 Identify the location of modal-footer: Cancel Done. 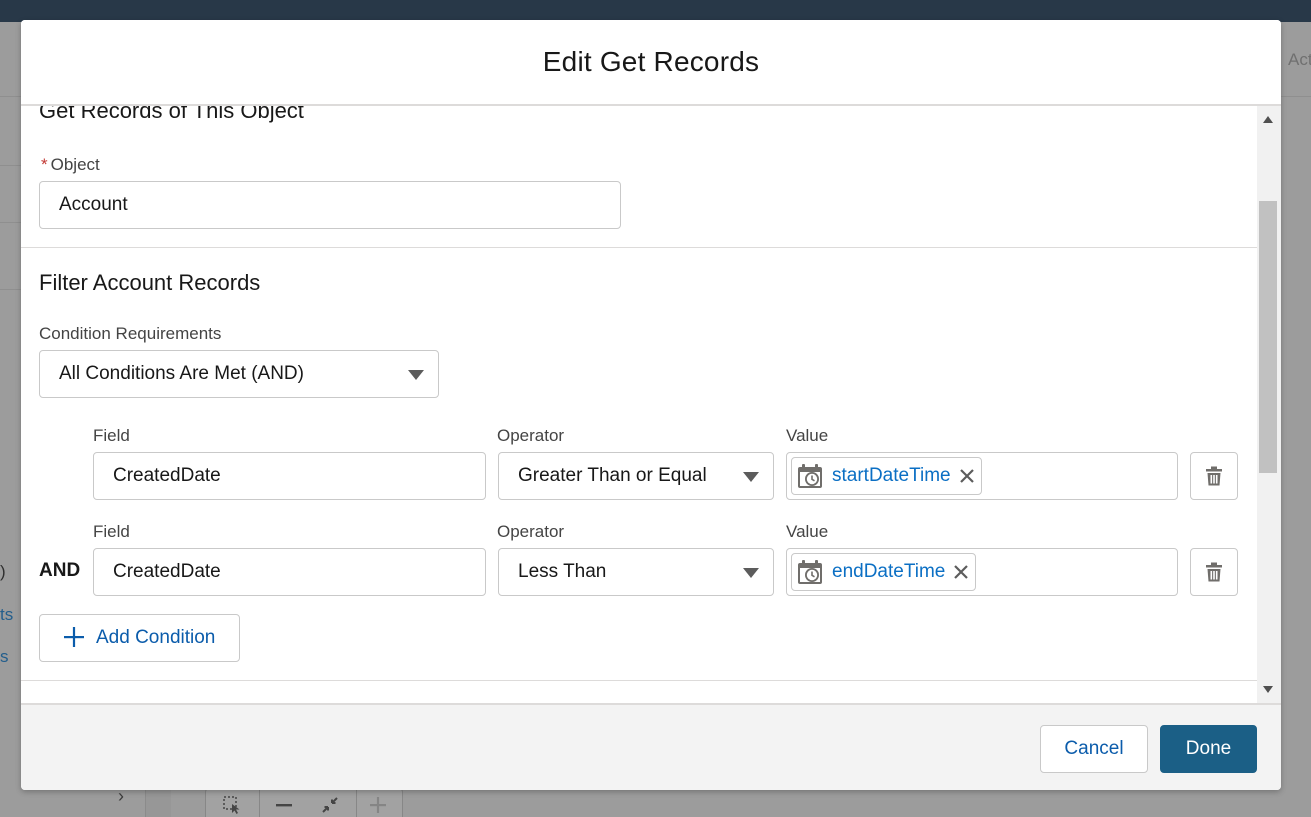
(651, 746).